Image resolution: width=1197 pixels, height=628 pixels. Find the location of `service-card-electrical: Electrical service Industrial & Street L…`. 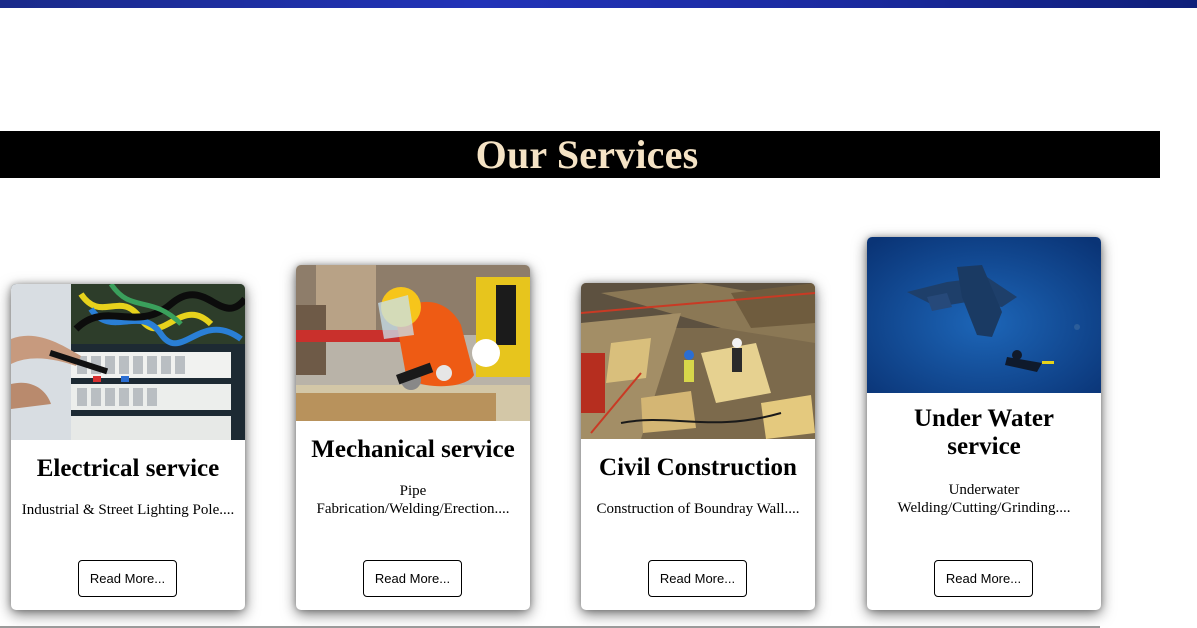

service-card-electrical: Electrical service Industrial & Street L… is located at coordinates (128, 447).